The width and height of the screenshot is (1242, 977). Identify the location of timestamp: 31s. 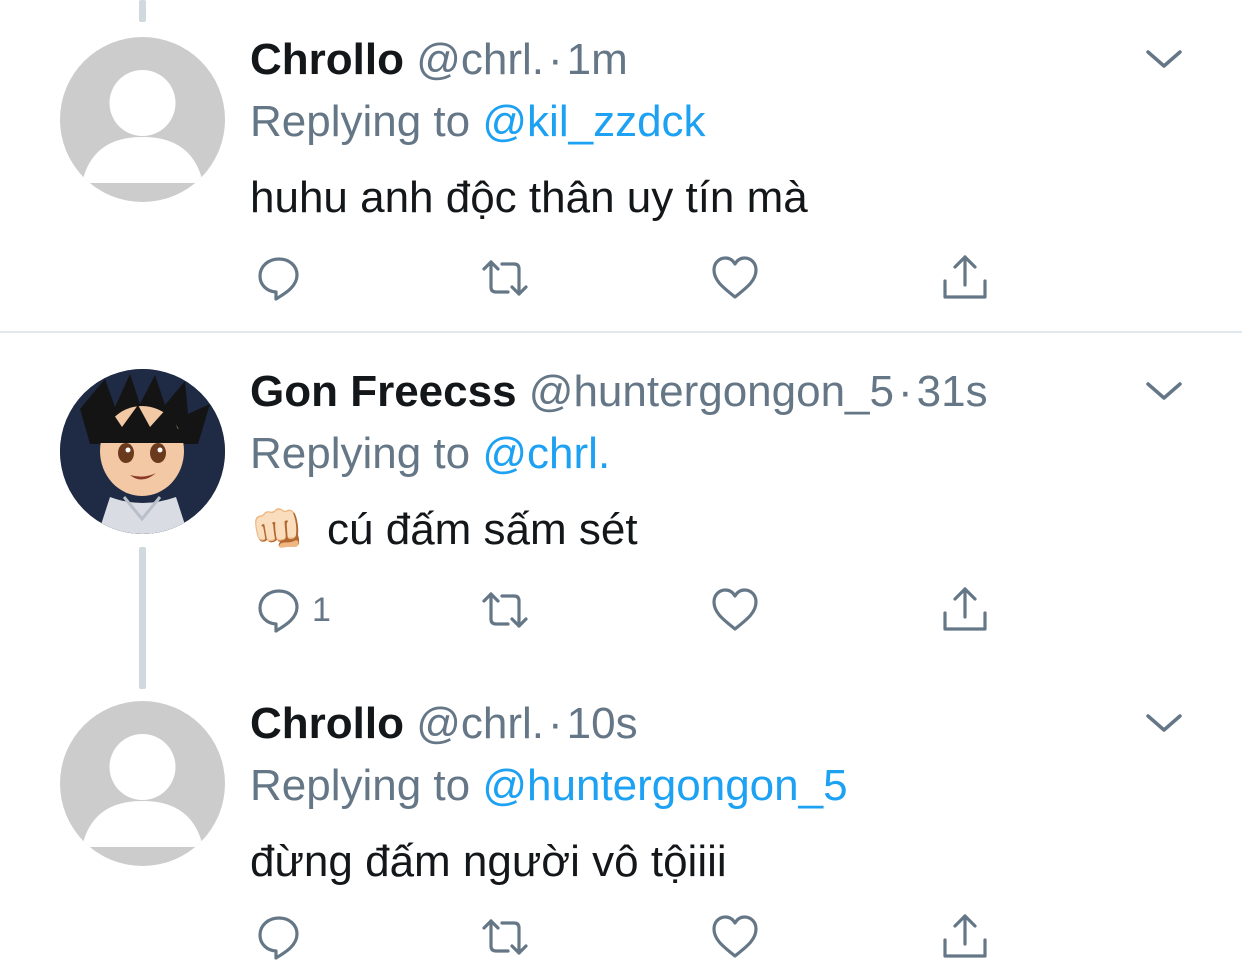
(952, 391).